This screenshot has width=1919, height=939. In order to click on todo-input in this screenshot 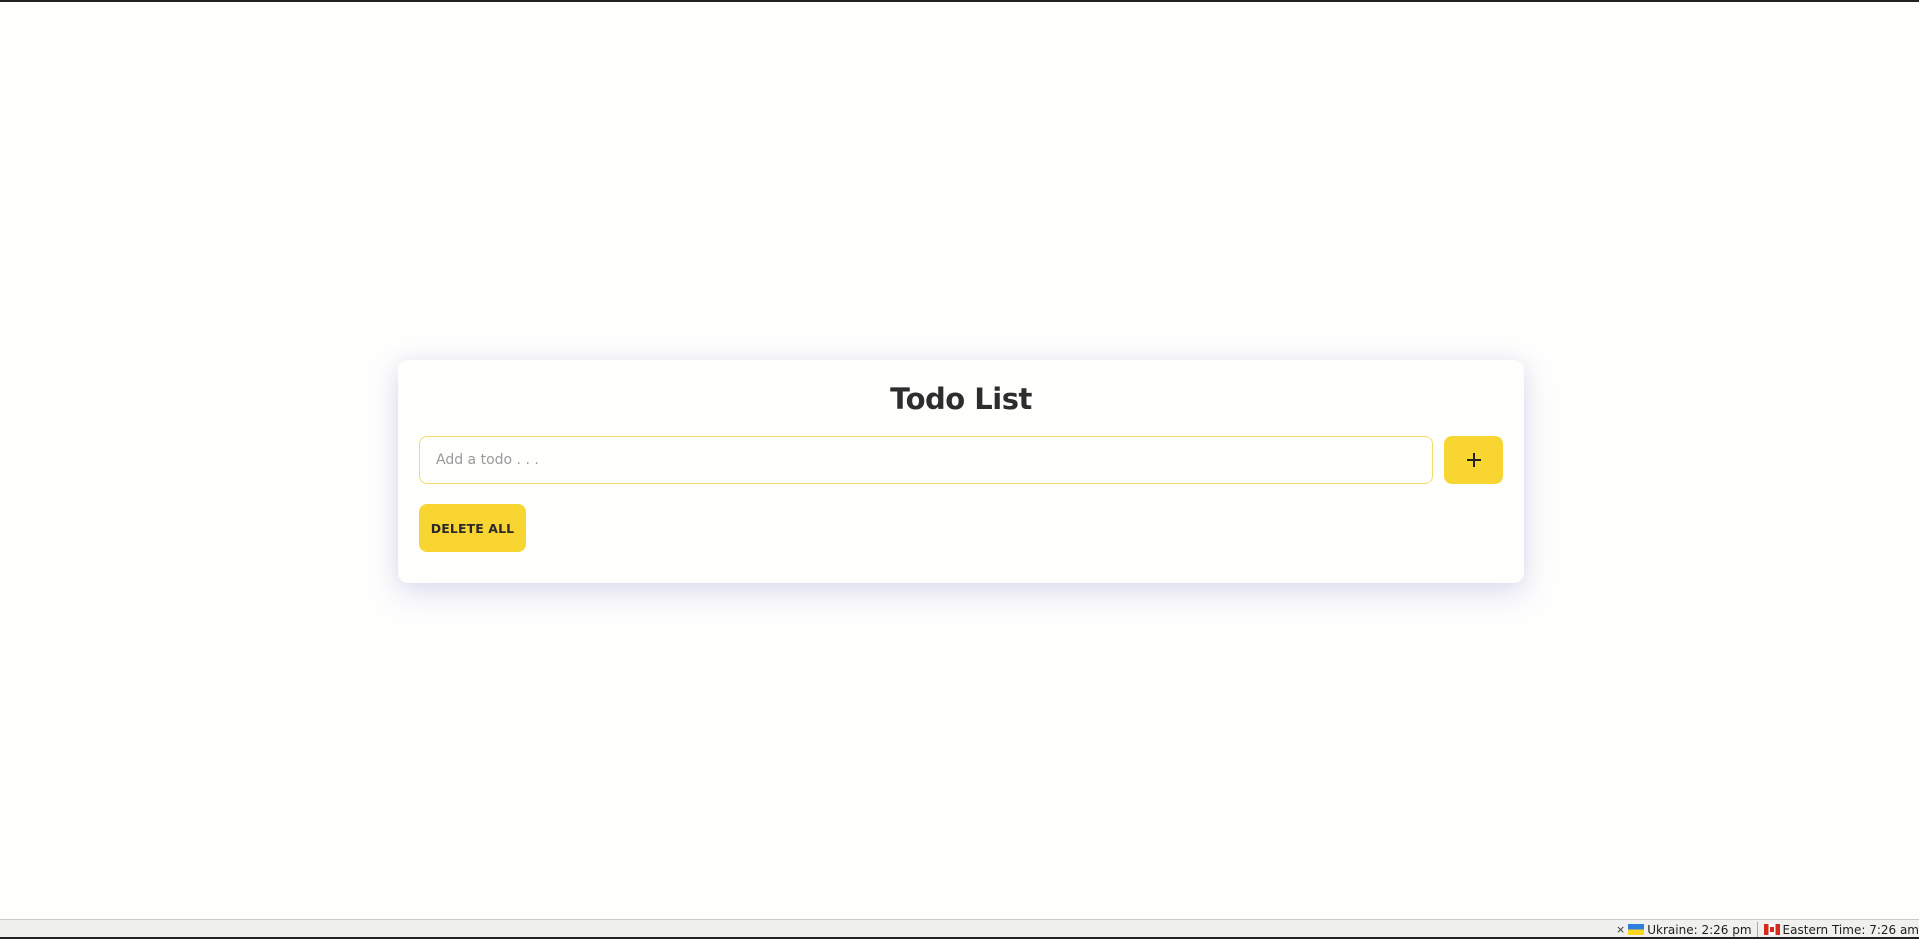, I will do `click(926, 460)`.